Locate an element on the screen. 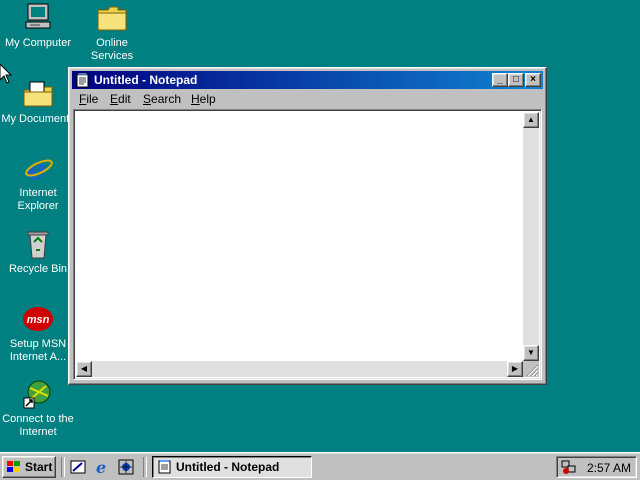  desktop-icon-label: Internet is located at coordinates (38, 193).